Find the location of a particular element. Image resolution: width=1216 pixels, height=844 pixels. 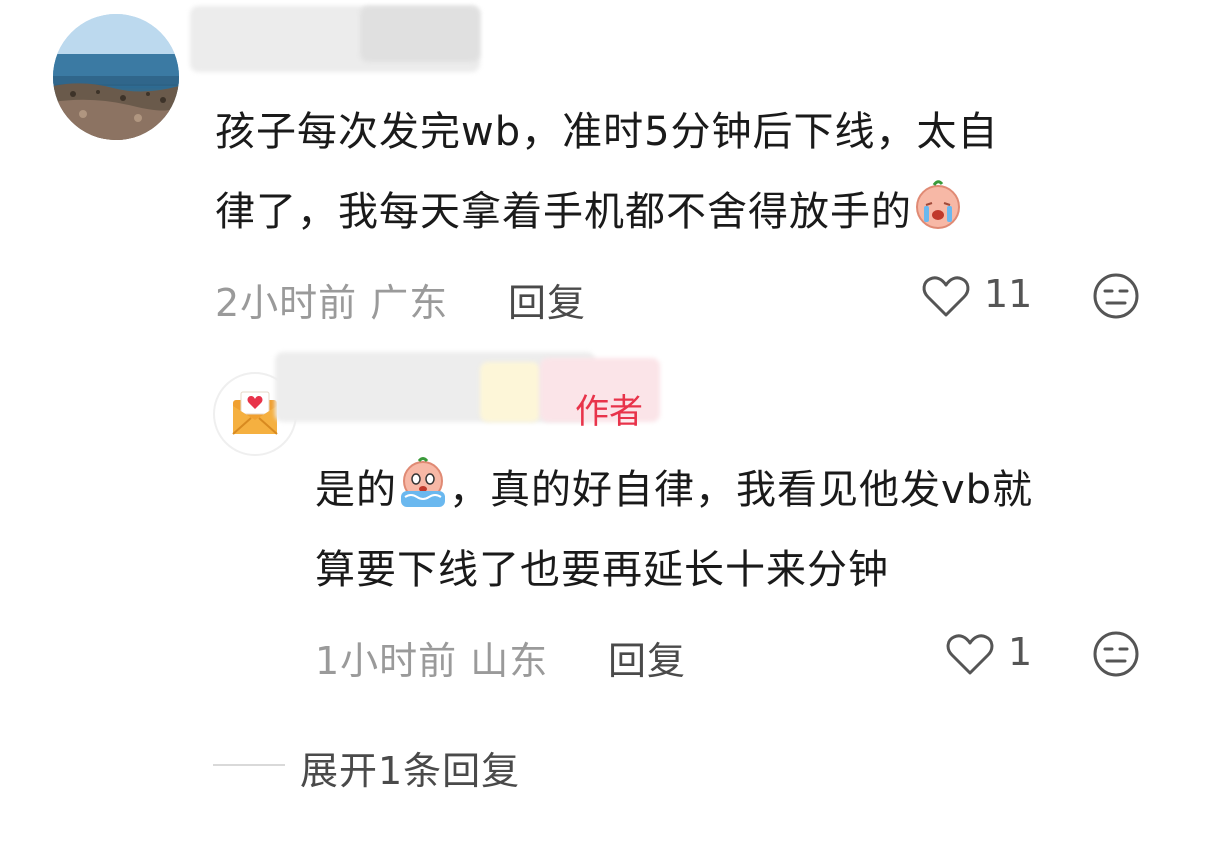

comment-text: 是的 ，真的好自律，我看见他发vb就 算要下线了也要再延长十来分钟 is located at coordinates (674, 530).